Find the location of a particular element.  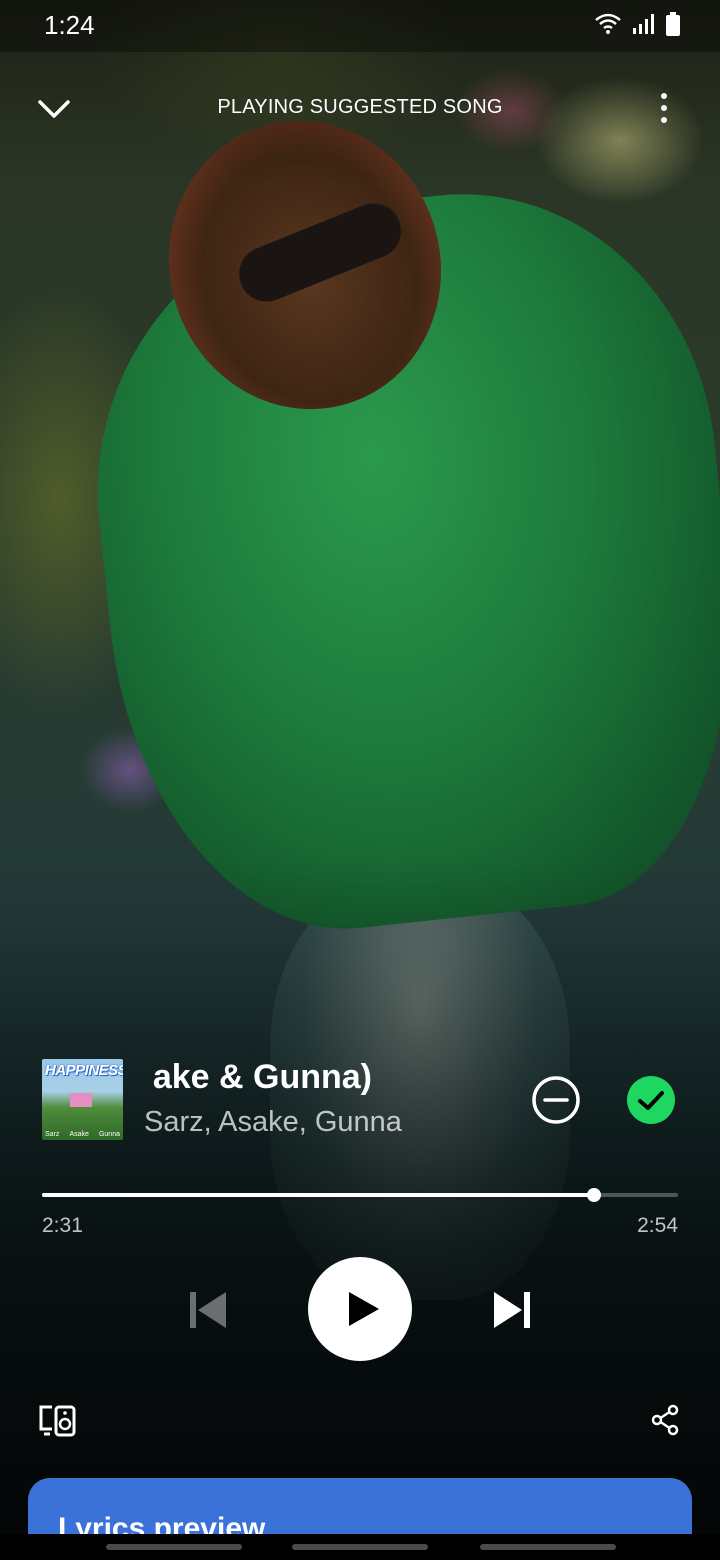

nav-back-handle is located at coordinates (548, 1547).